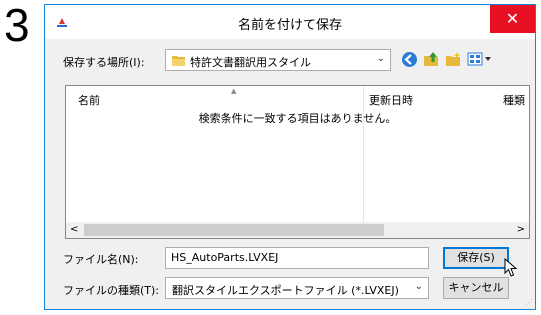 This screenshot has height=315, width=541. Describe the element at coordinates (480, 59) in the screenshot. I see `view-menu-icon` at that location.